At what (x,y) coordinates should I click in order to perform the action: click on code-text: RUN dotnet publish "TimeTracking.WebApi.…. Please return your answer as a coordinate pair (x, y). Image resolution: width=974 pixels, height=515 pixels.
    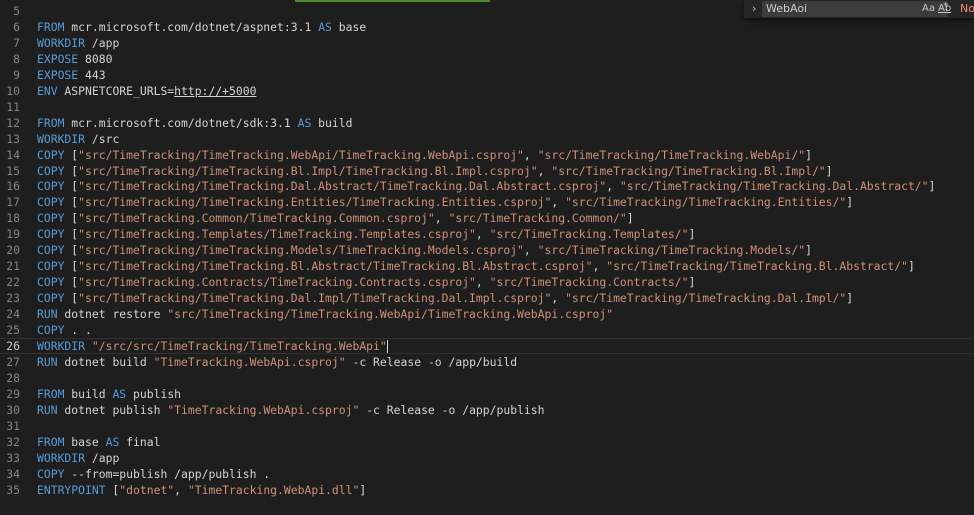
    Looking at the image, I should click on (291, 409).